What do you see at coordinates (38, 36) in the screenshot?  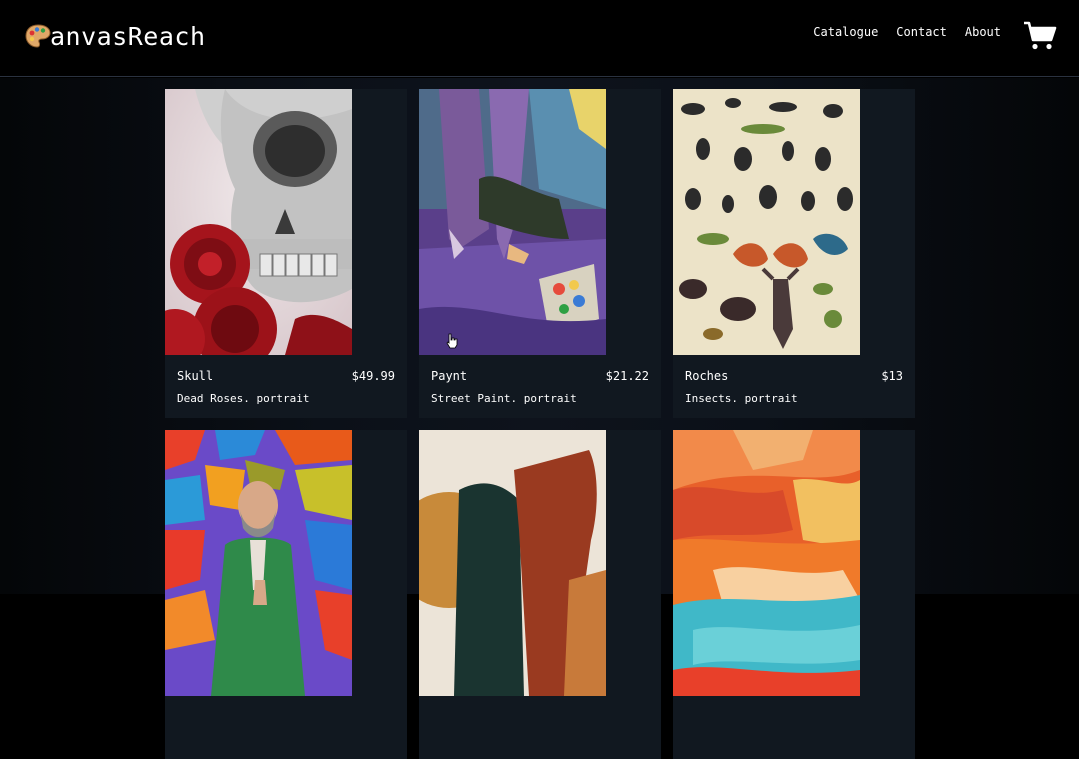 I see `palette-icon` at bounding box center [38, 36].